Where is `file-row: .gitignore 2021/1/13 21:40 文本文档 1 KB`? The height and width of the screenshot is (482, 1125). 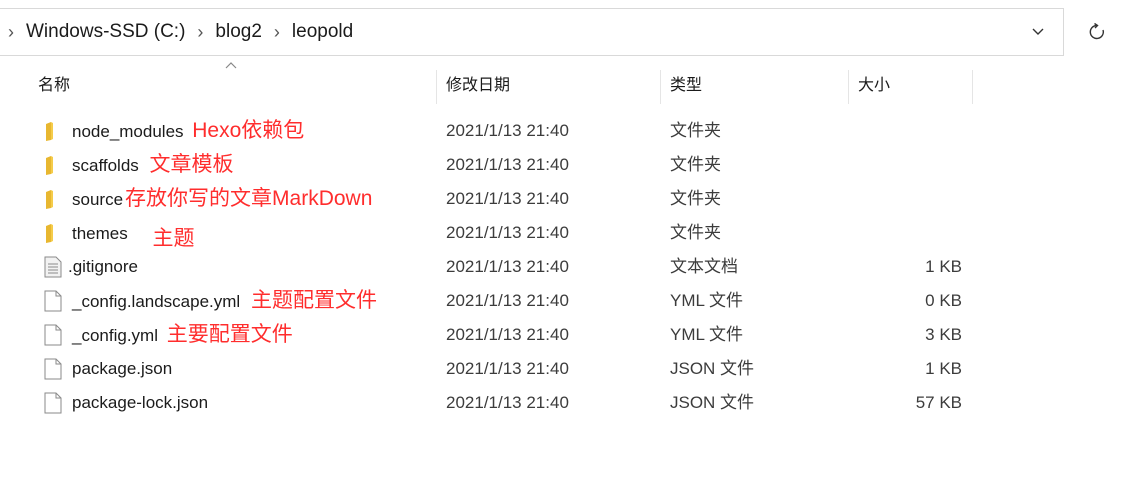 file-row: .gitignore 2021/1/13 21:40 文本文档 1 KB is located at coordinates (562, 267).